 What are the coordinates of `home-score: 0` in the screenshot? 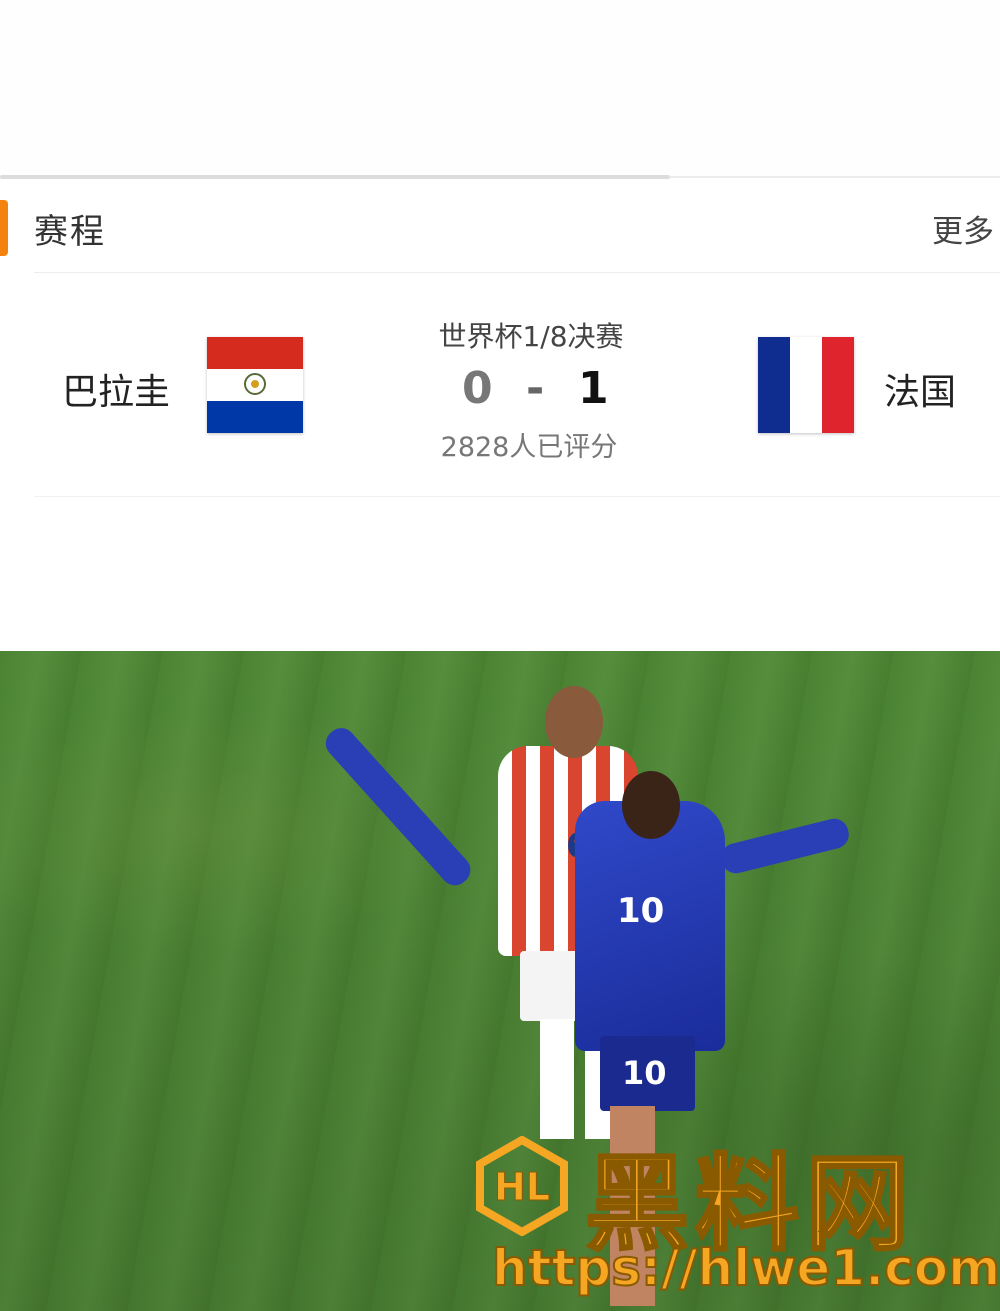 It's located at (477, 388).